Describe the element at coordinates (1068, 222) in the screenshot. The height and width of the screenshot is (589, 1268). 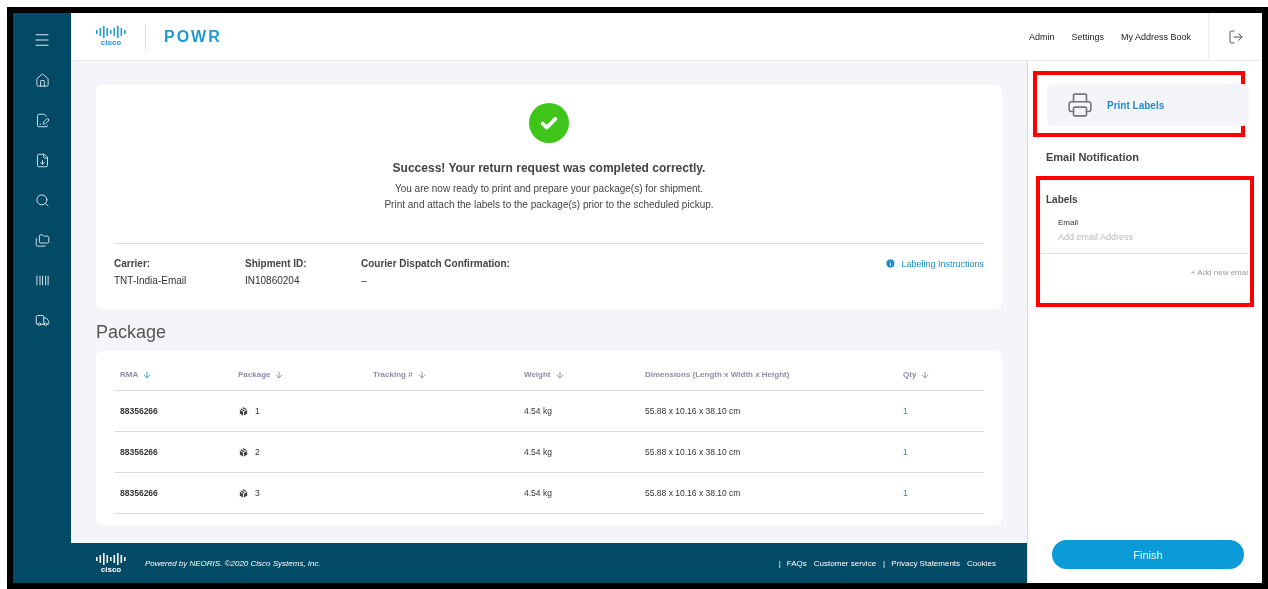
I see `field-label: Email` at that location.